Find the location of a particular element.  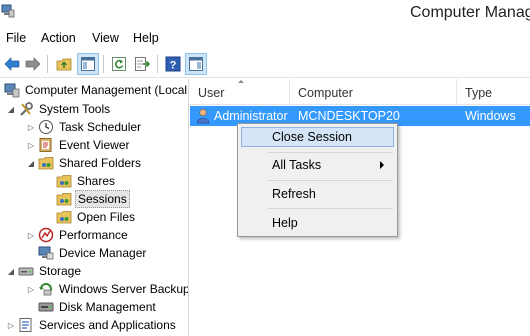

tree-item-event-viewer: ▷ Event Viewer is located at coordinates (78, 145).